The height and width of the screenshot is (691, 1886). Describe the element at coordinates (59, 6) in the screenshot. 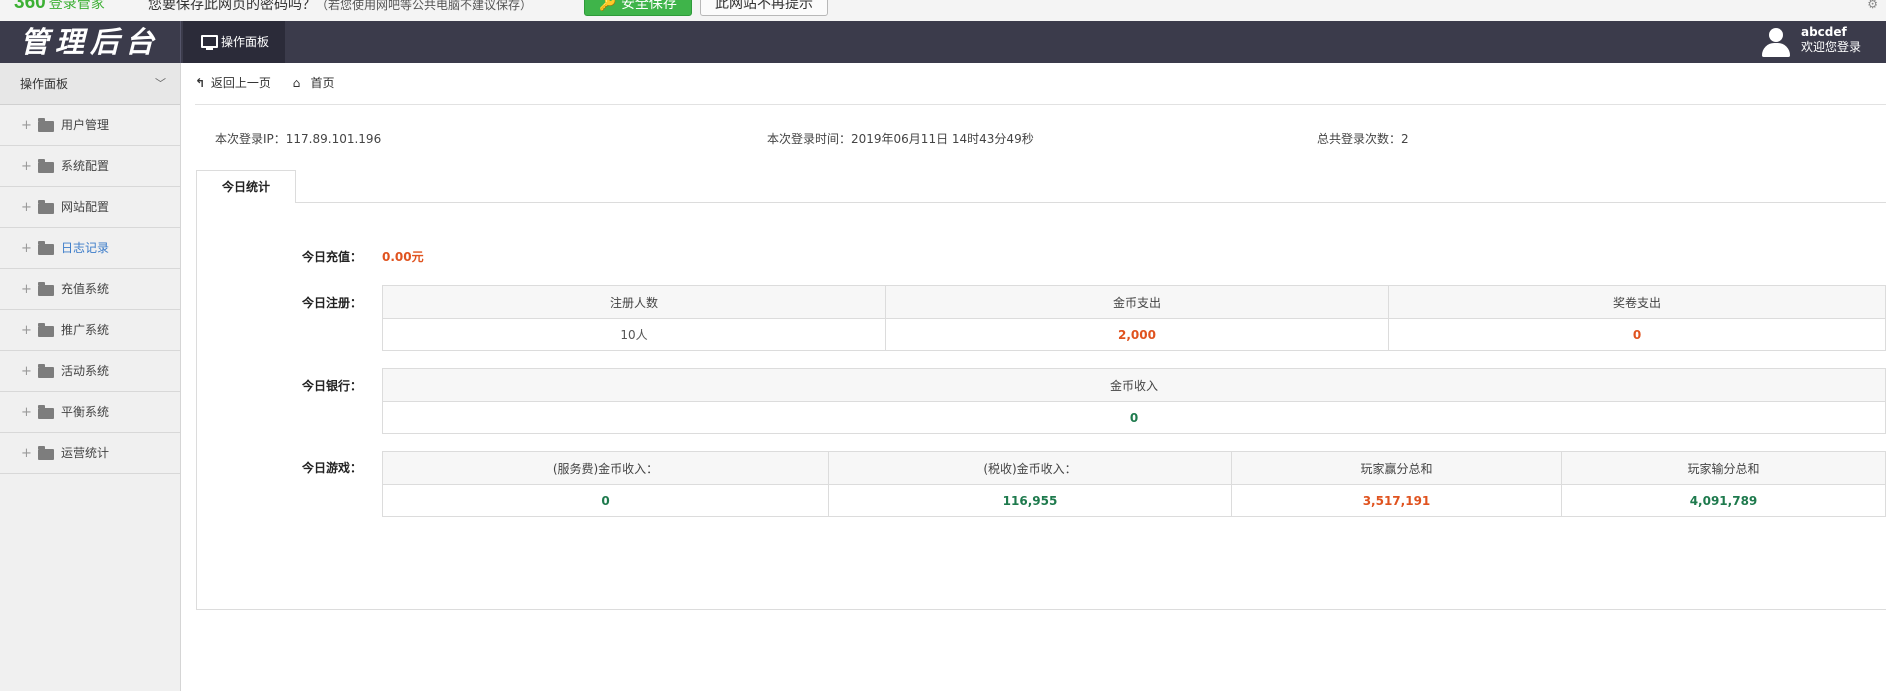

I see `brand-logo: 360 登录管家` at that location.